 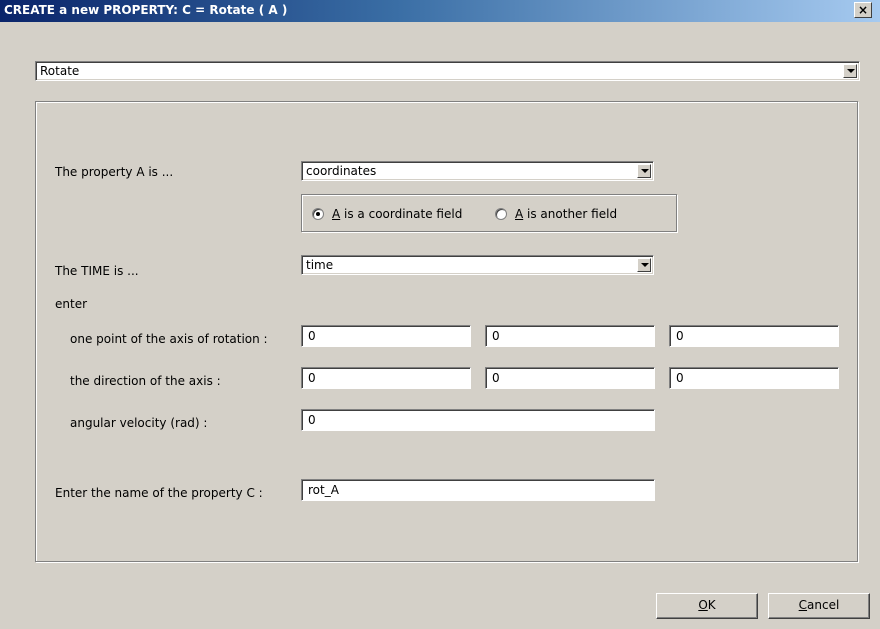 I want to click on enter-label: enter, so click(x=71, y=304).